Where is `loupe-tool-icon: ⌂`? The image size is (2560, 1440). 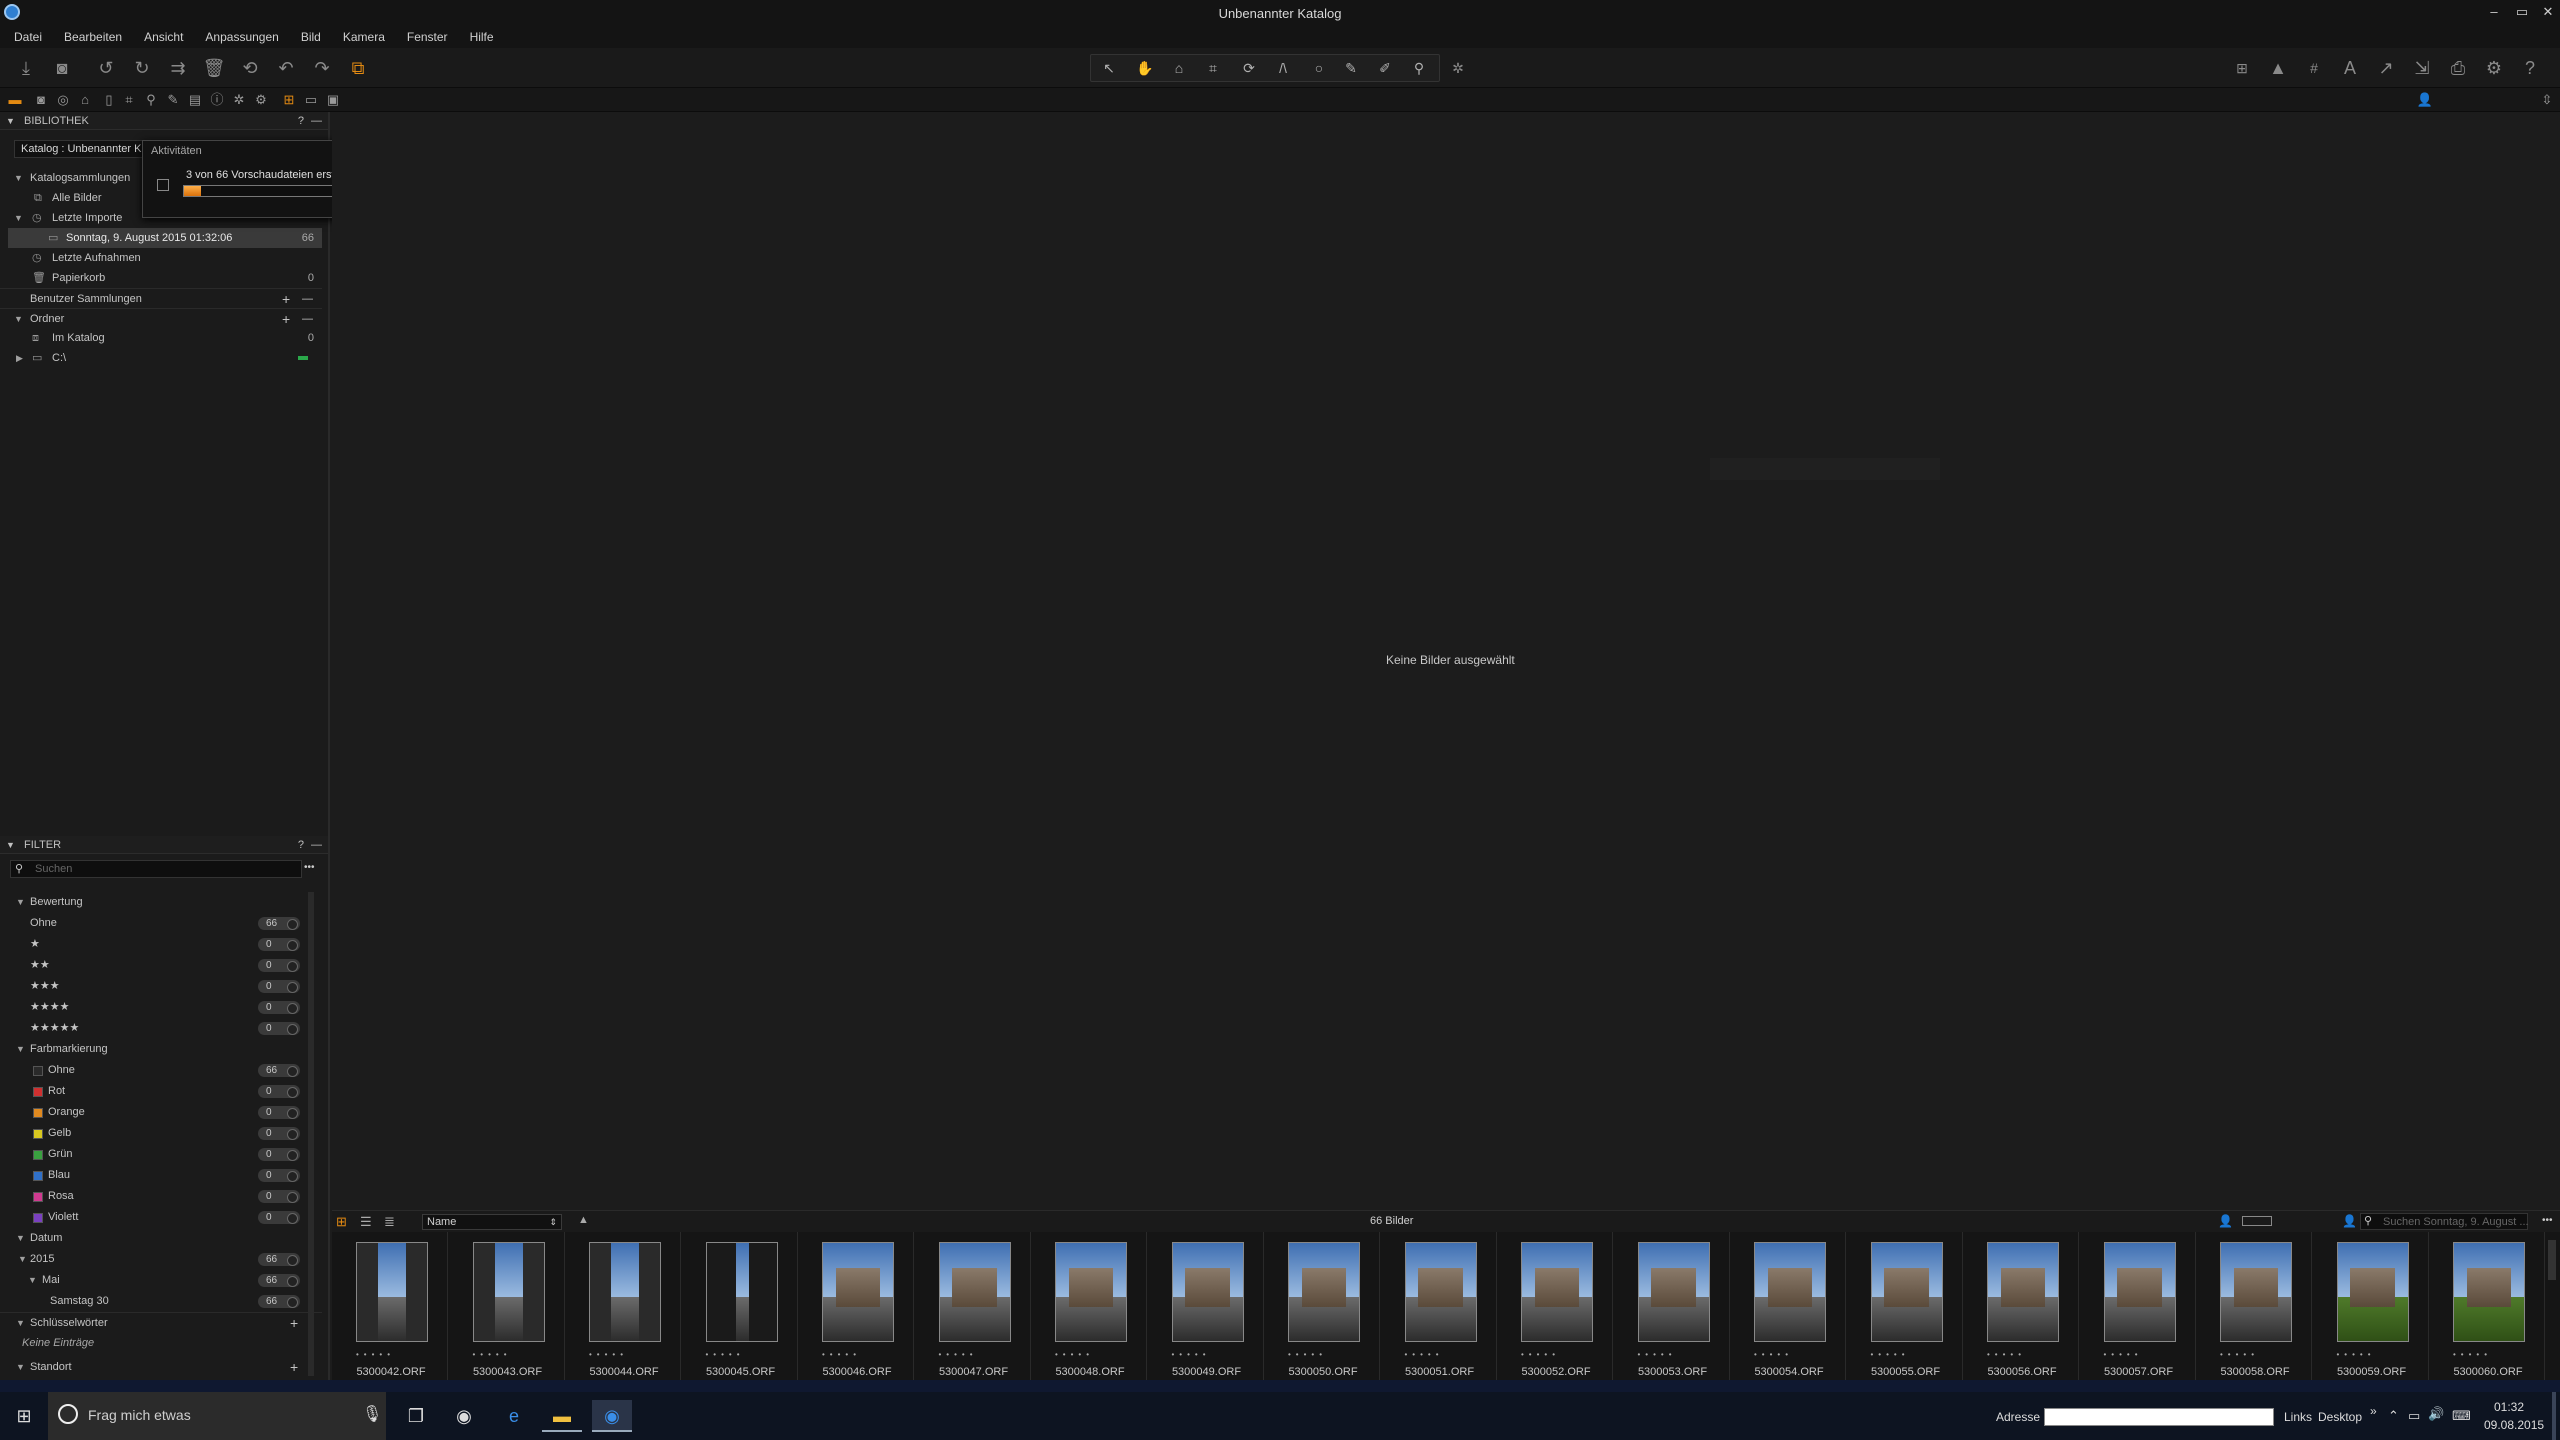
loupe-tool-icon: ⌂ is located at coordinates (1179, 68).